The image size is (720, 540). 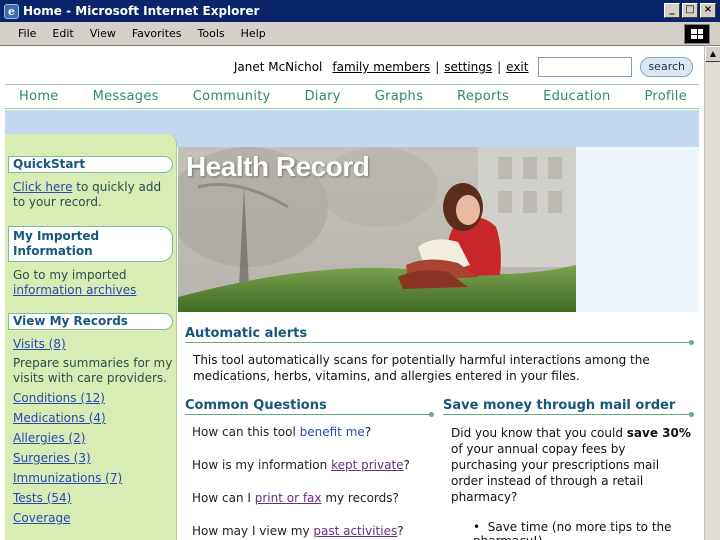 What do you see at coordinates (568, 407) in the screenshot?
I see `mailorder-heading: Save money through mail order` at bounding box center [568, 407].